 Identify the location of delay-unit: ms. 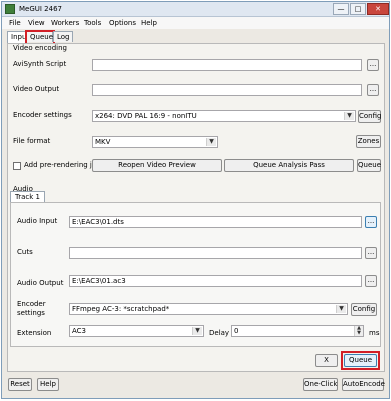
(374, 333).